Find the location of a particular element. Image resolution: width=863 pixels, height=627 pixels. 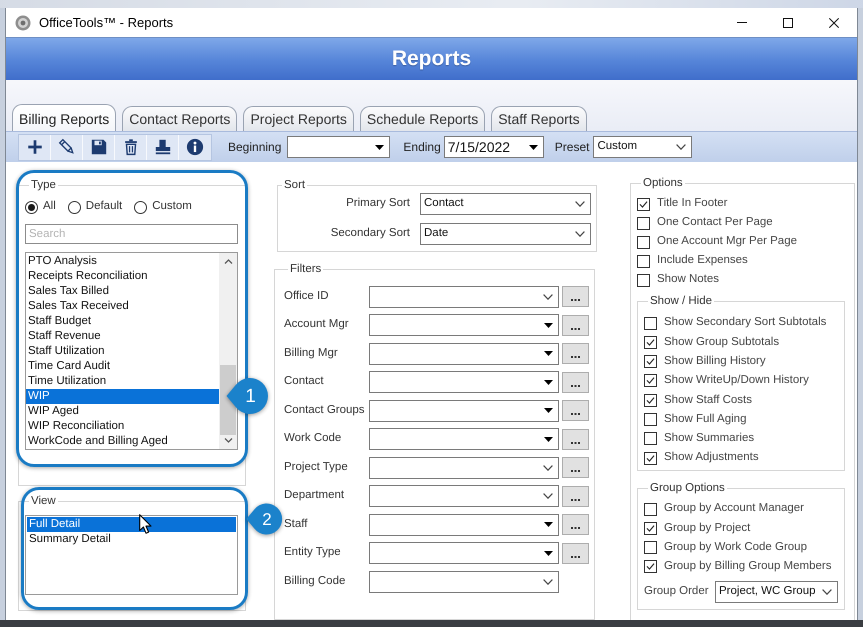

list-item: Staff Revenue is located at coordinates (122, 336).